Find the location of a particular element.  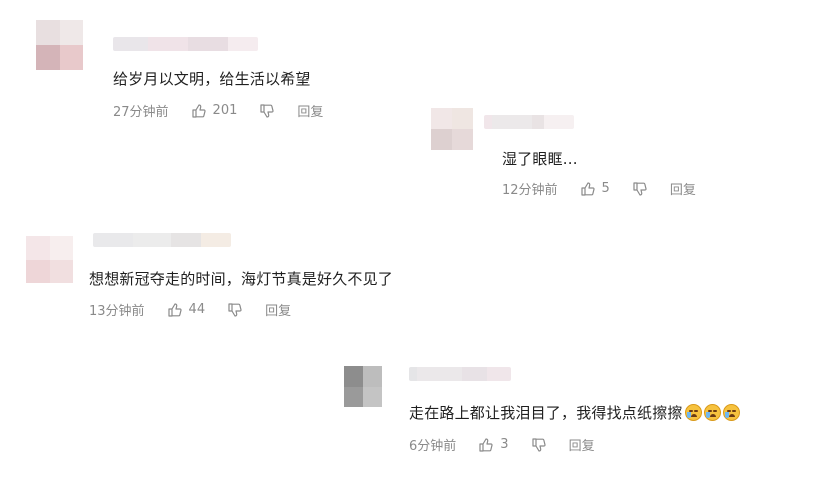

comment-text: 想想新冠夺走的时间，海灯节真是好久不见了 is located at coordinates (241, 279).